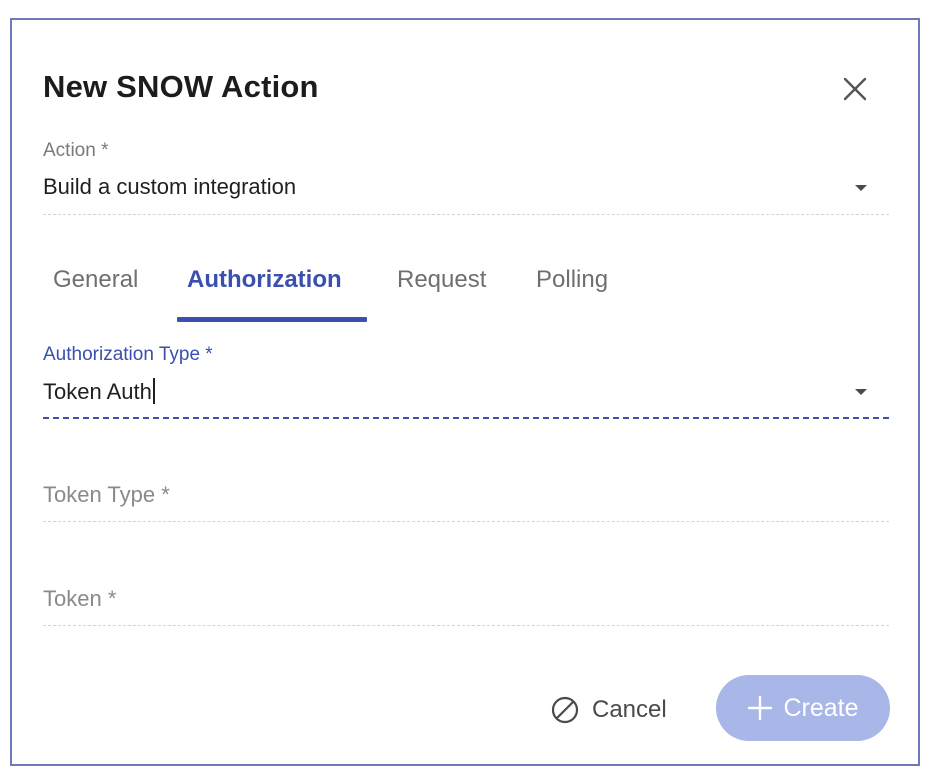 The width and height of the screenshot is (938, 784). Describe the element at coordinates (95, 280) in the screenshot. I see `tab-general: General` at that location.